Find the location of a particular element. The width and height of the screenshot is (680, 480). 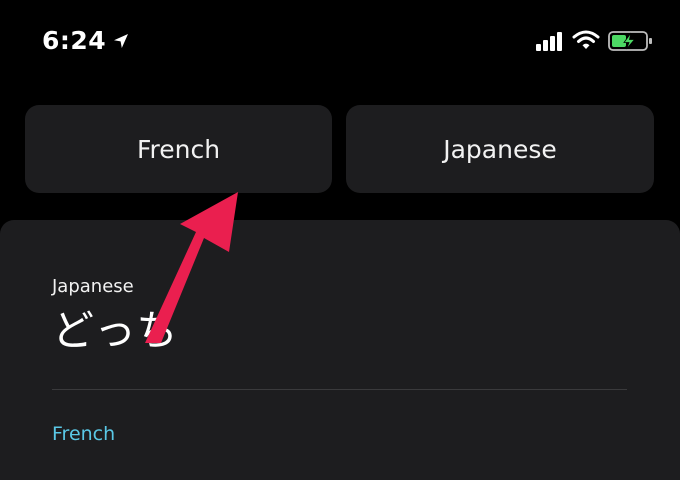

source-language-button: French is located at coordinates (178, 149).